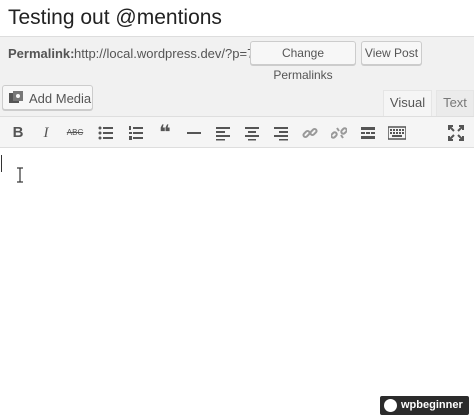 The width and height of the screenshot is (474, 419). I want to click on insert-link-button, so click(310, 133).